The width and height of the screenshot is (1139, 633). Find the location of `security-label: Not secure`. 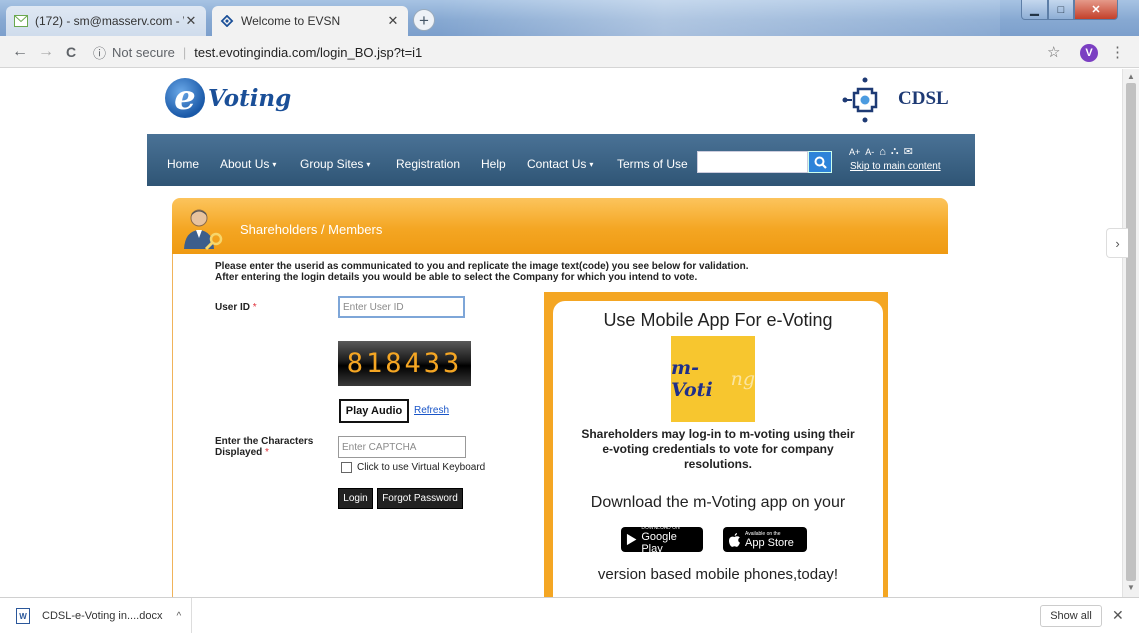

security-label: Not secure is located at coordinates (143, 52).